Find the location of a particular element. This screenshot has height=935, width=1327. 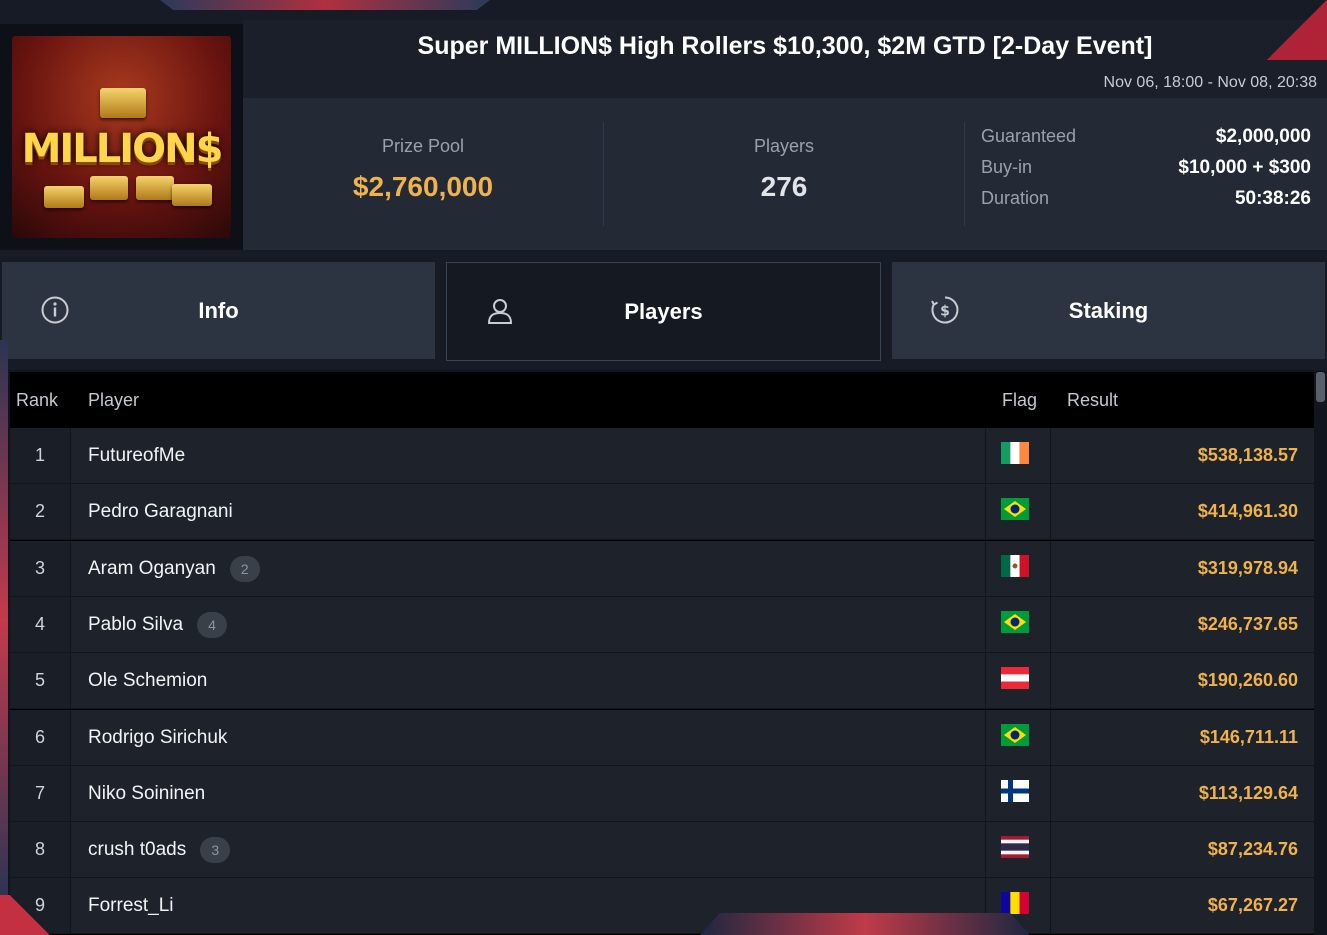

result-cell: $146,711.11 is located at coordinates (1248, 736).